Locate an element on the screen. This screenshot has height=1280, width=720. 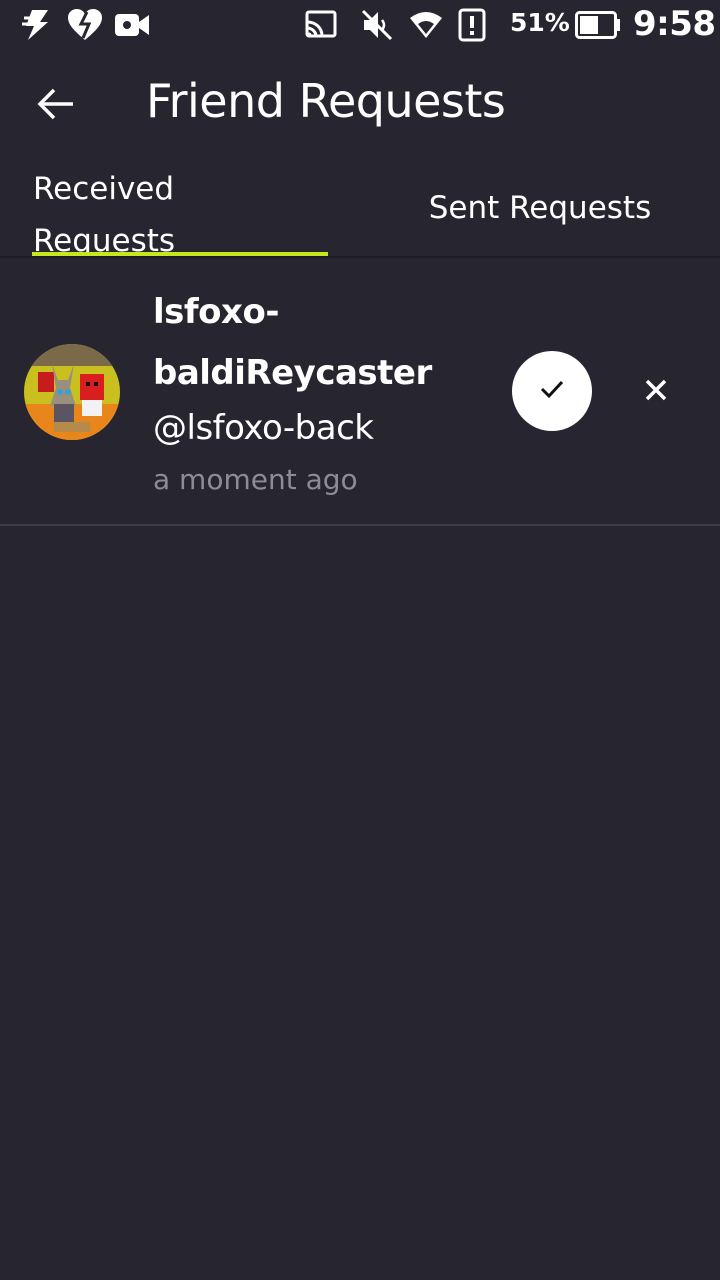
tab-sent-requests: Sent Requests is located at coordinates (540, 208).